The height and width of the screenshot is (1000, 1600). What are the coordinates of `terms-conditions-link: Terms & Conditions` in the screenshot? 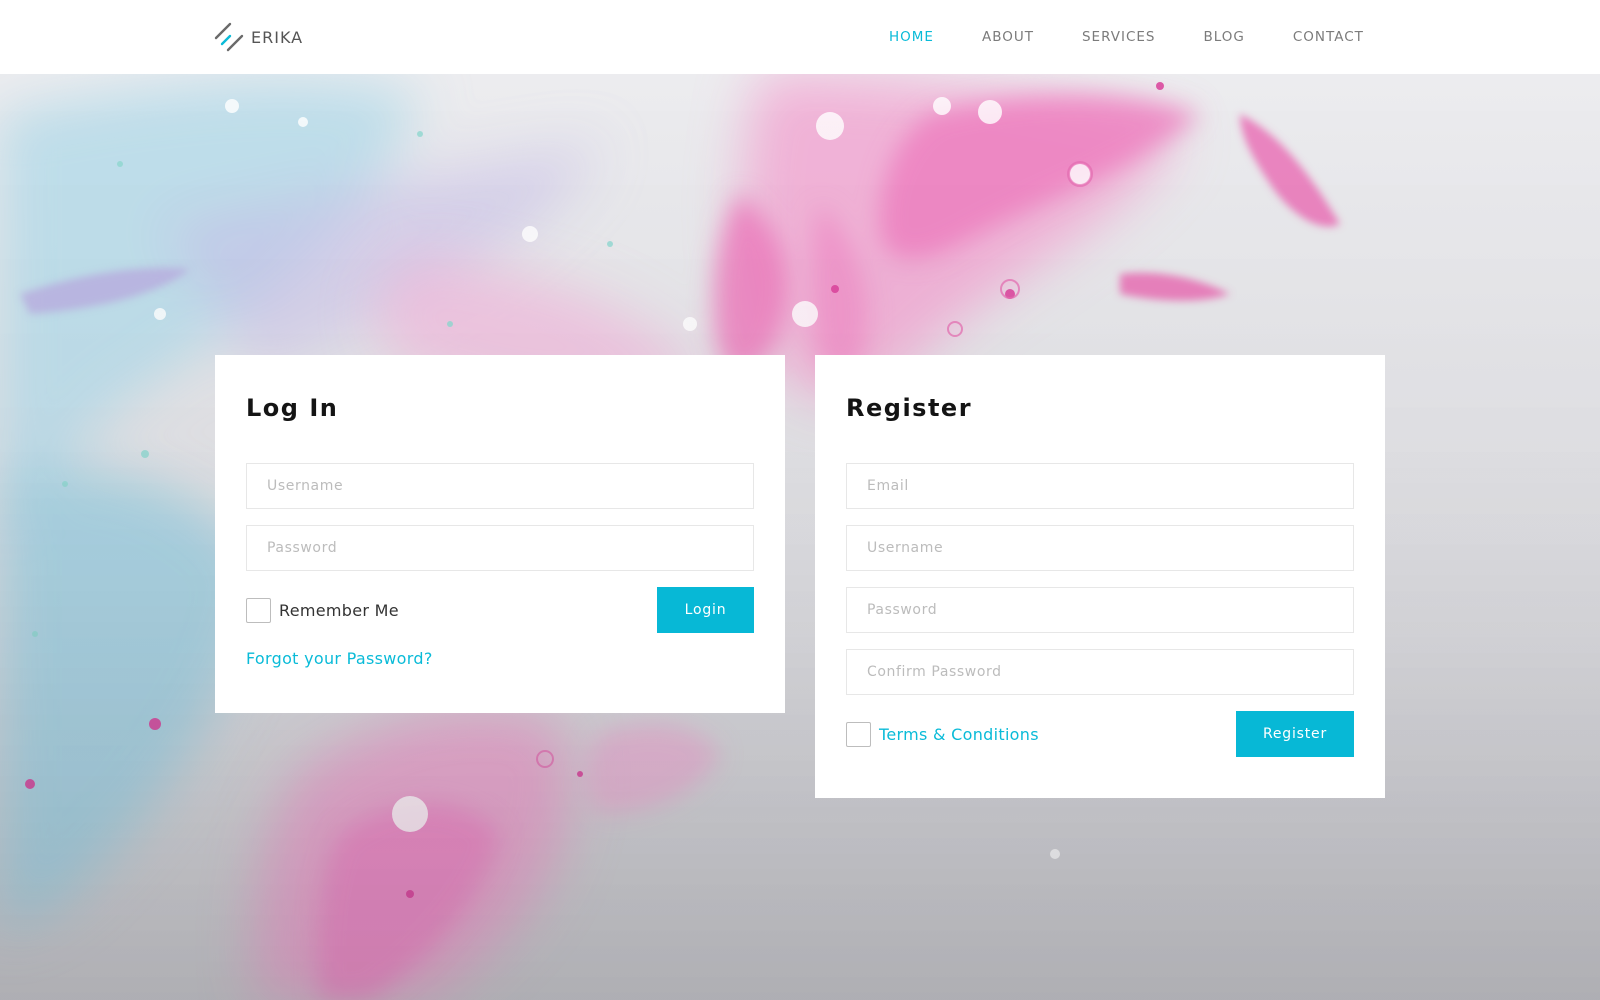 It's located at (959, 734).